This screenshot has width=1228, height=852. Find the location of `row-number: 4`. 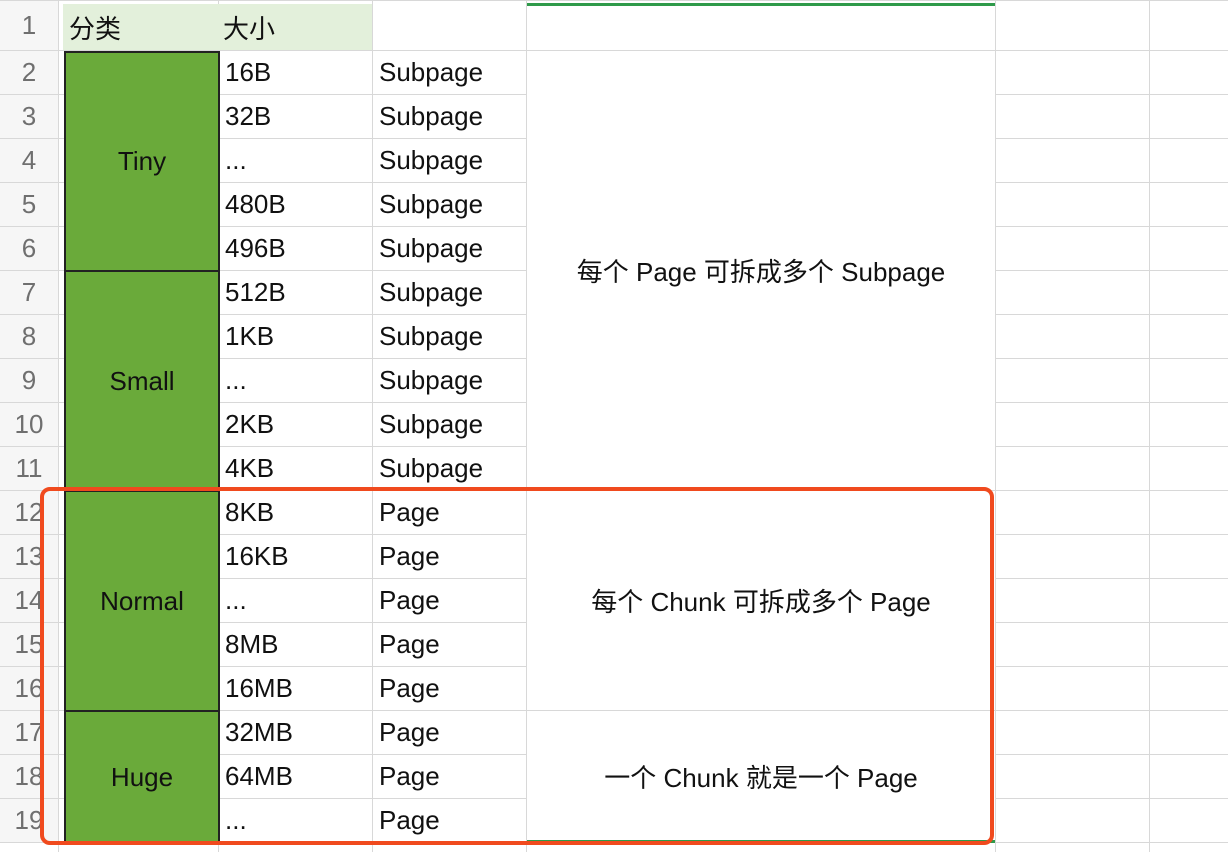

row-number: 4 is located at coordinates (29, 160).